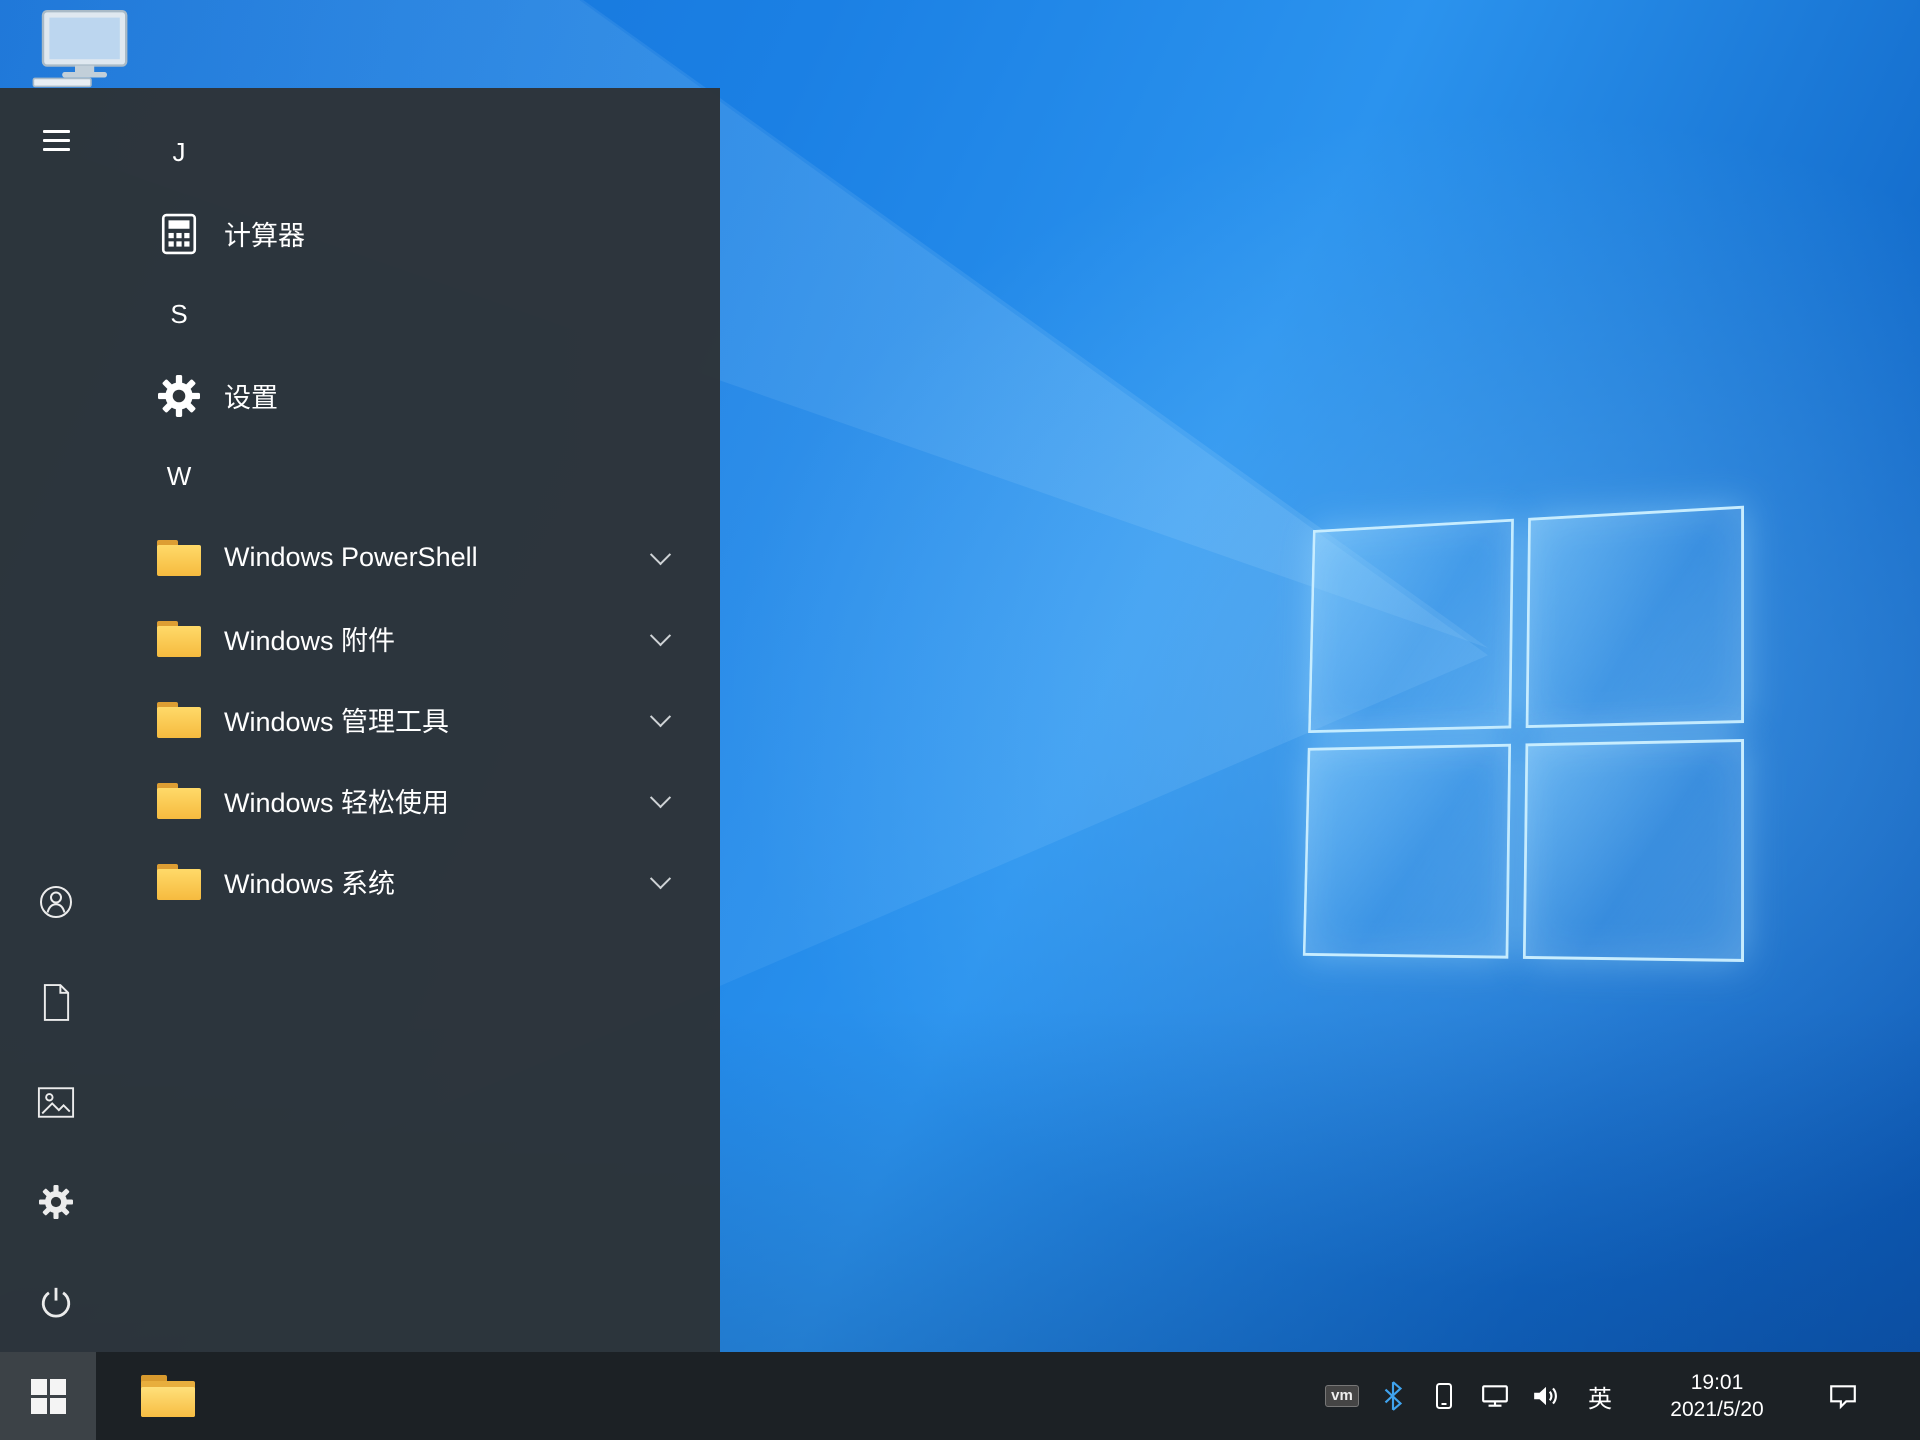 The width and height of the screenshot is (1920, 1440). I want to click on network-tray-button, so click(1495, 1396).